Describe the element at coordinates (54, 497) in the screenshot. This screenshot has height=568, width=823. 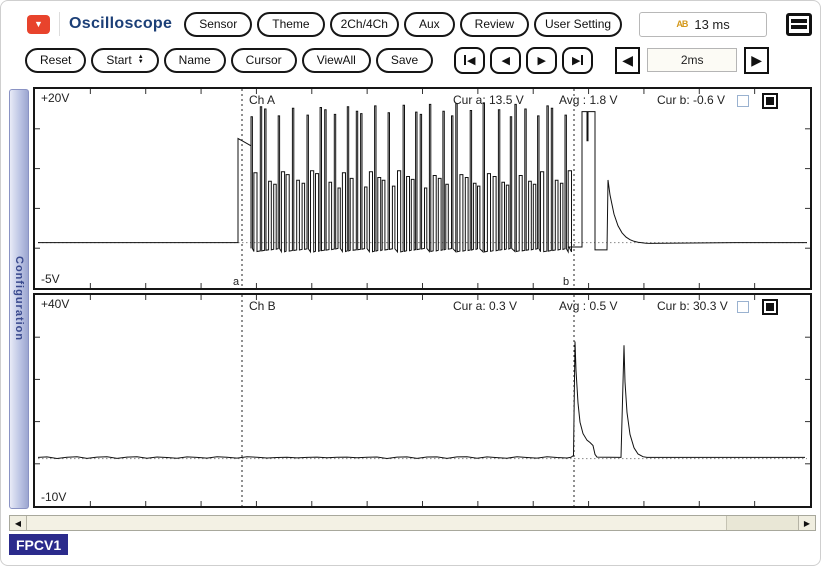
I see `channel-b-vmin-label: -10V` at that location.